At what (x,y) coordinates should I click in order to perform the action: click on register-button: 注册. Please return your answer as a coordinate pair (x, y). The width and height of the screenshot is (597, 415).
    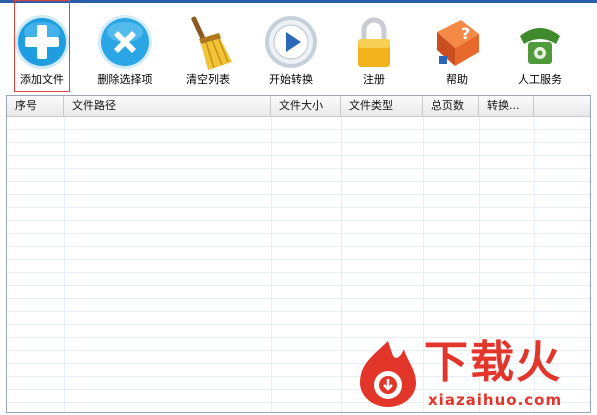
    Looking at the image, I should click on (374, 46).